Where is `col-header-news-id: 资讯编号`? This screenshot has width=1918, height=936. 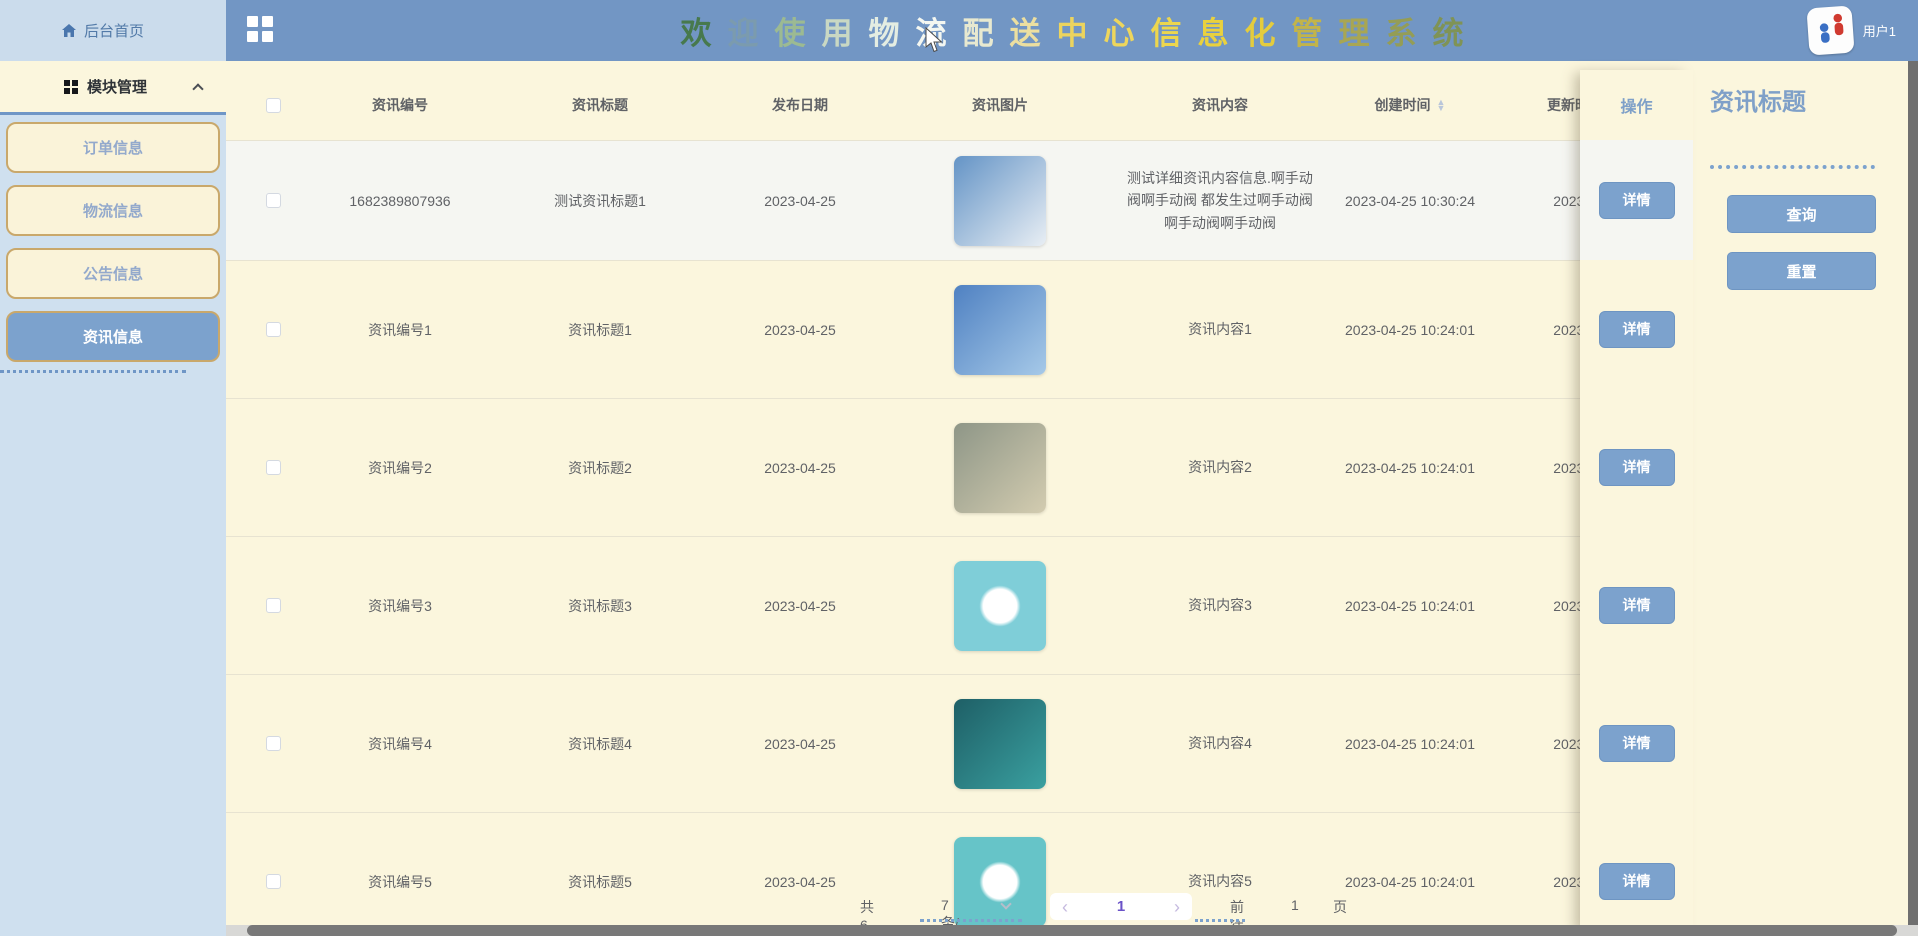 col-header-news-id: 资讯编号 is located at coordinates (400, 105).